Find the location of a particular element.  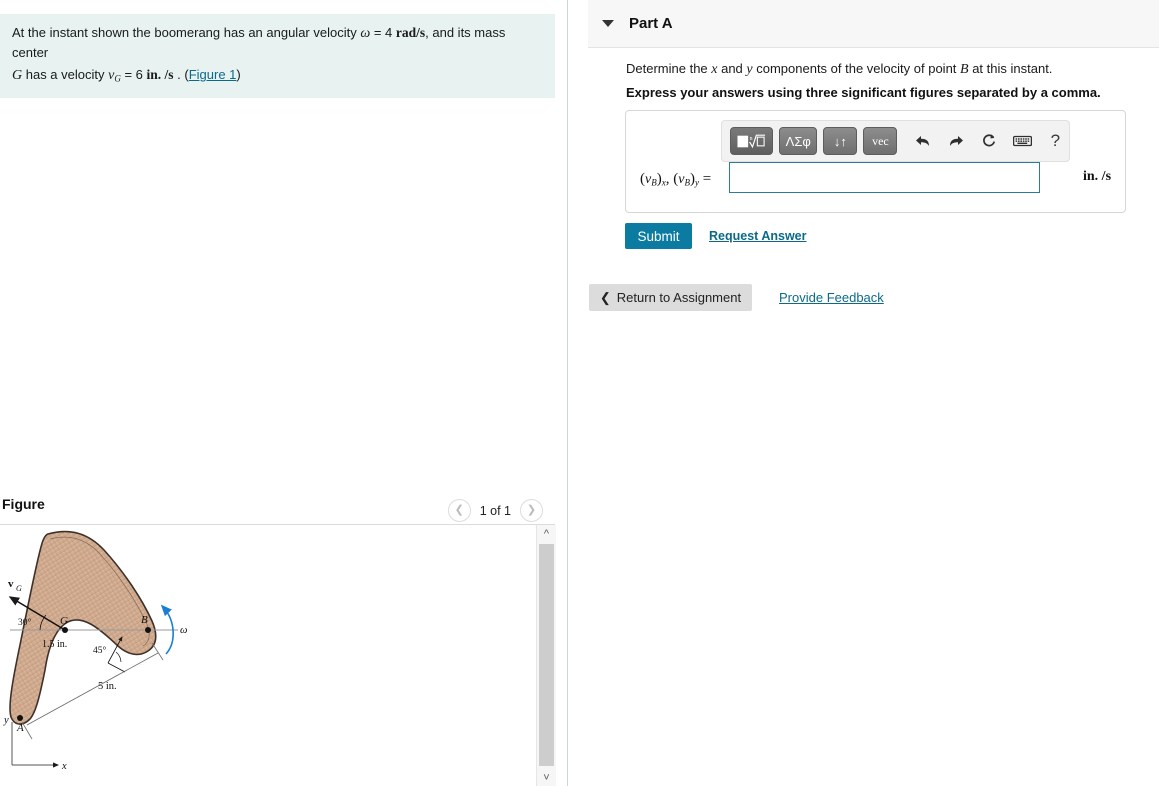

undo-arrow-icon is located at coordinates (922, 141).